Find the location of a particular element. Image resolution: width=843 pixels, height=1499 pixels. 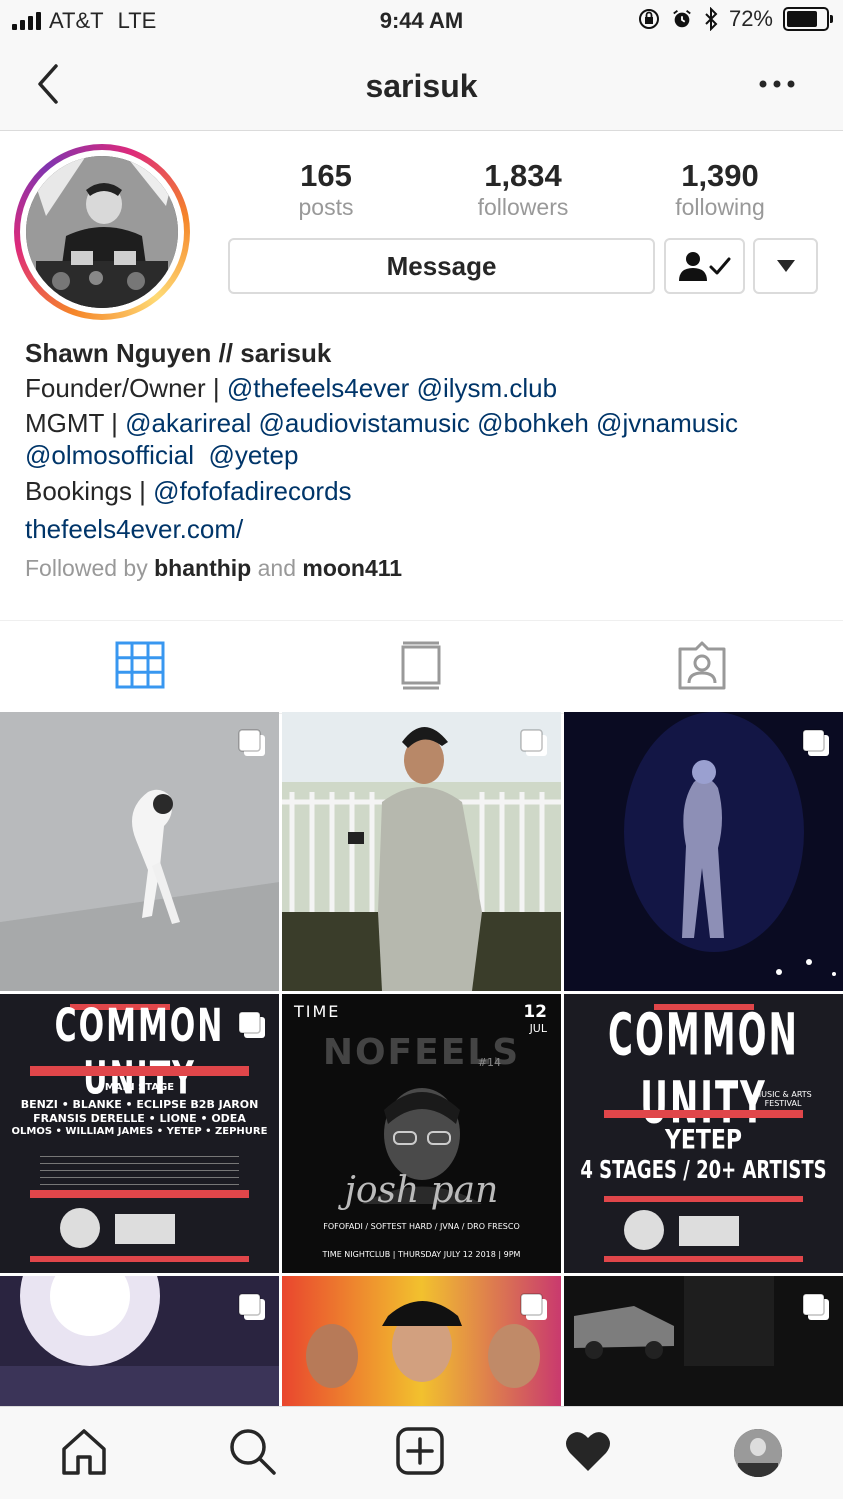

nav-add-button is located at coordinates (422, 1453).